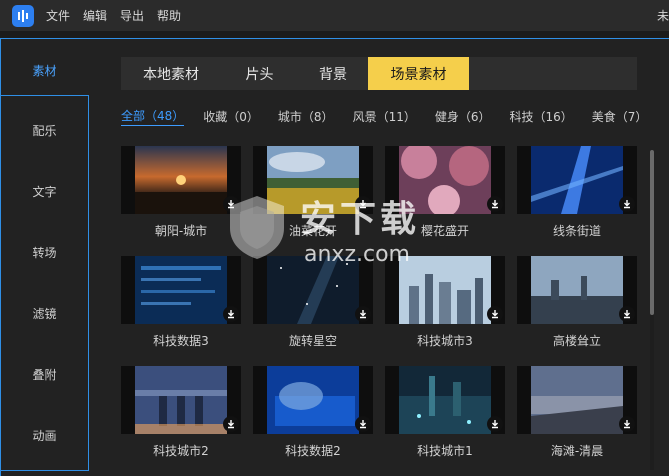 This screenshot has width=669, height=476. I want to click on card-title: 旋转星空, so click(312, 341).